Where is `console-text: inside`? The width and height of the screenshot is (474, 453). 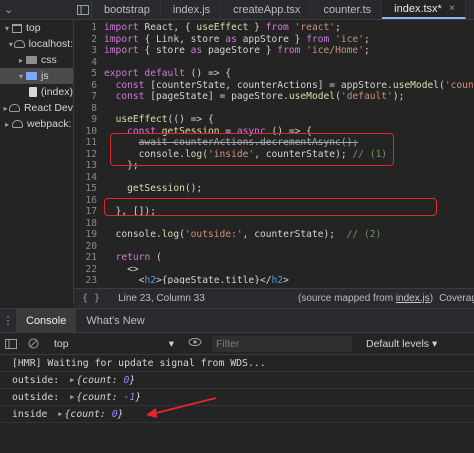 console-text: inside is located at coordinates (33, 414).